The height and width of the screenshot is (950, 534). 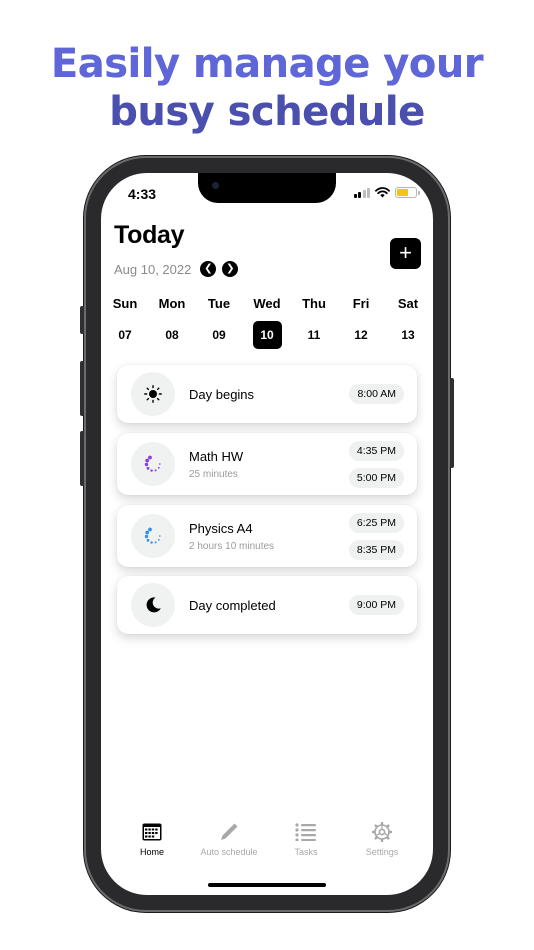 I want to click on card-duration: 2 hours 10 minutes, so click(x=232, y=546).